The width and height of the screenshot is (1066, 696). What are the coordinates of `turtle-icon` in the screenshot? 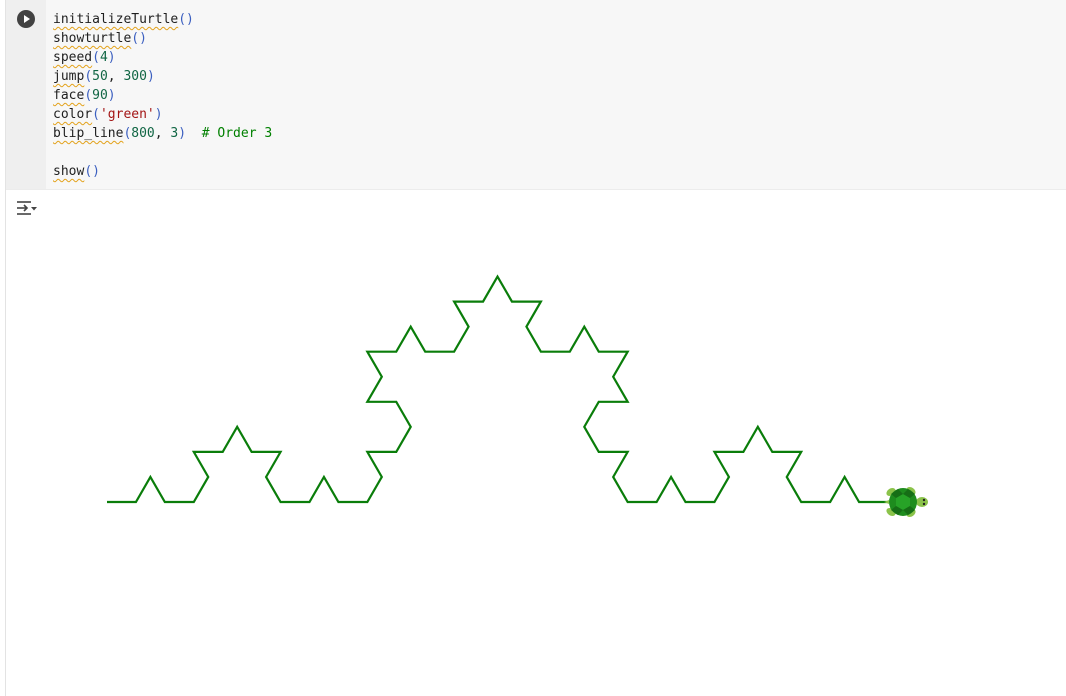 It's located at (906, 502).